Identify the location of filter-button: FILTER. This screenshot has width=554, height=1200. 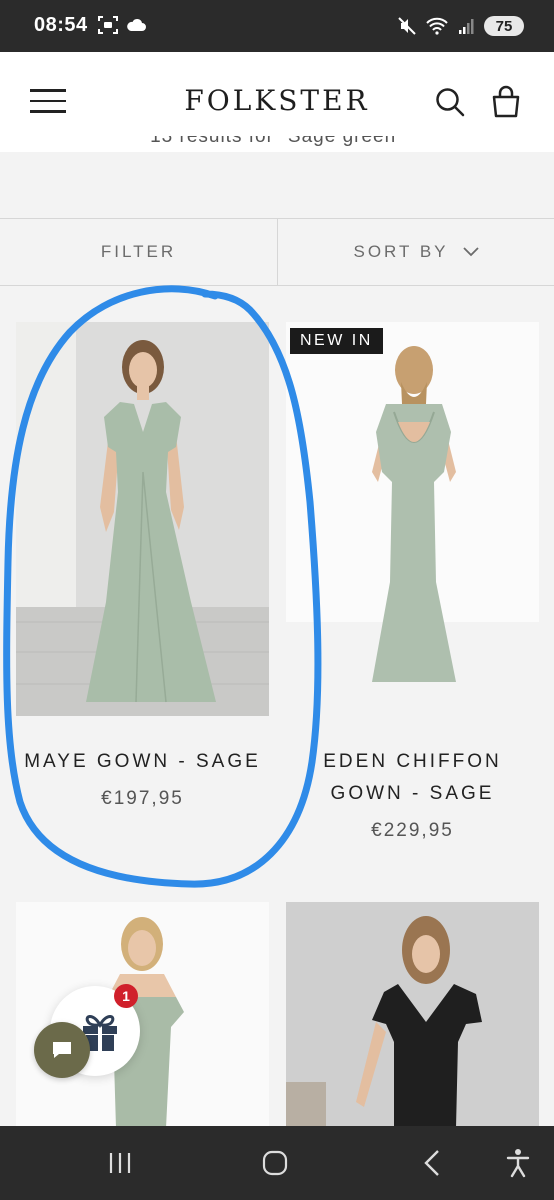
(139, 252).